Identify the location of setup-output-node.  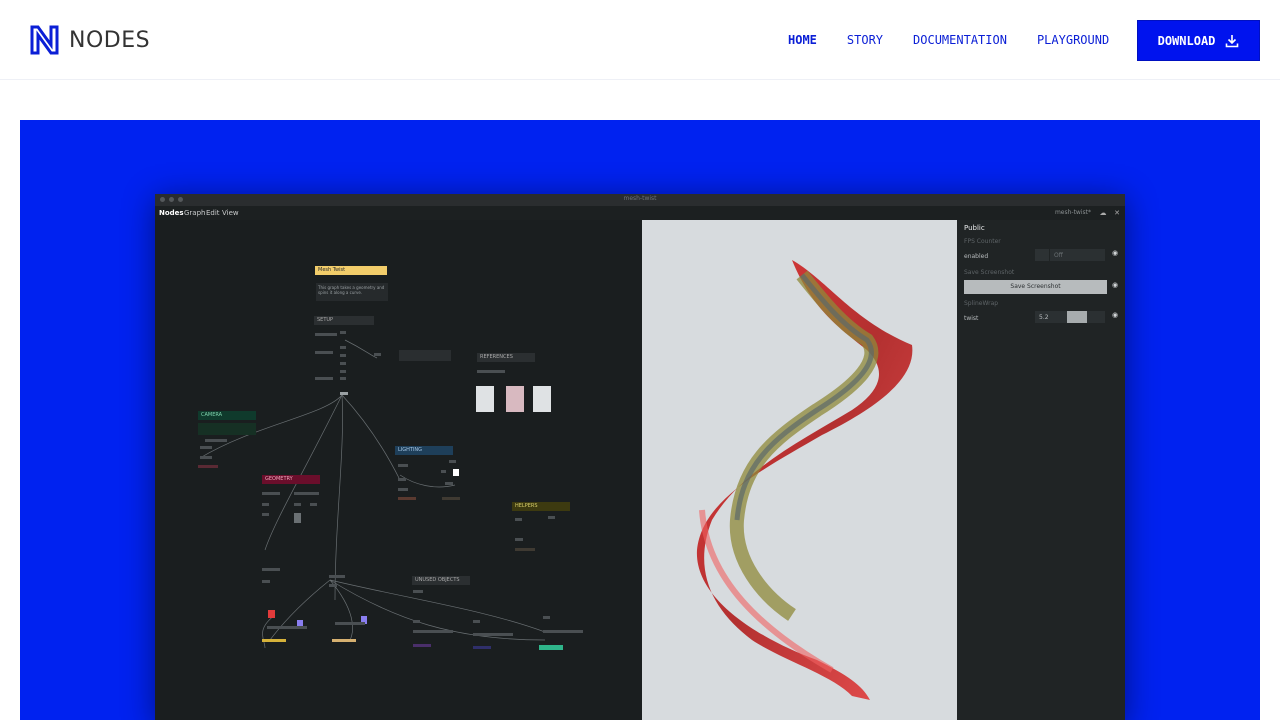
(344, 393).